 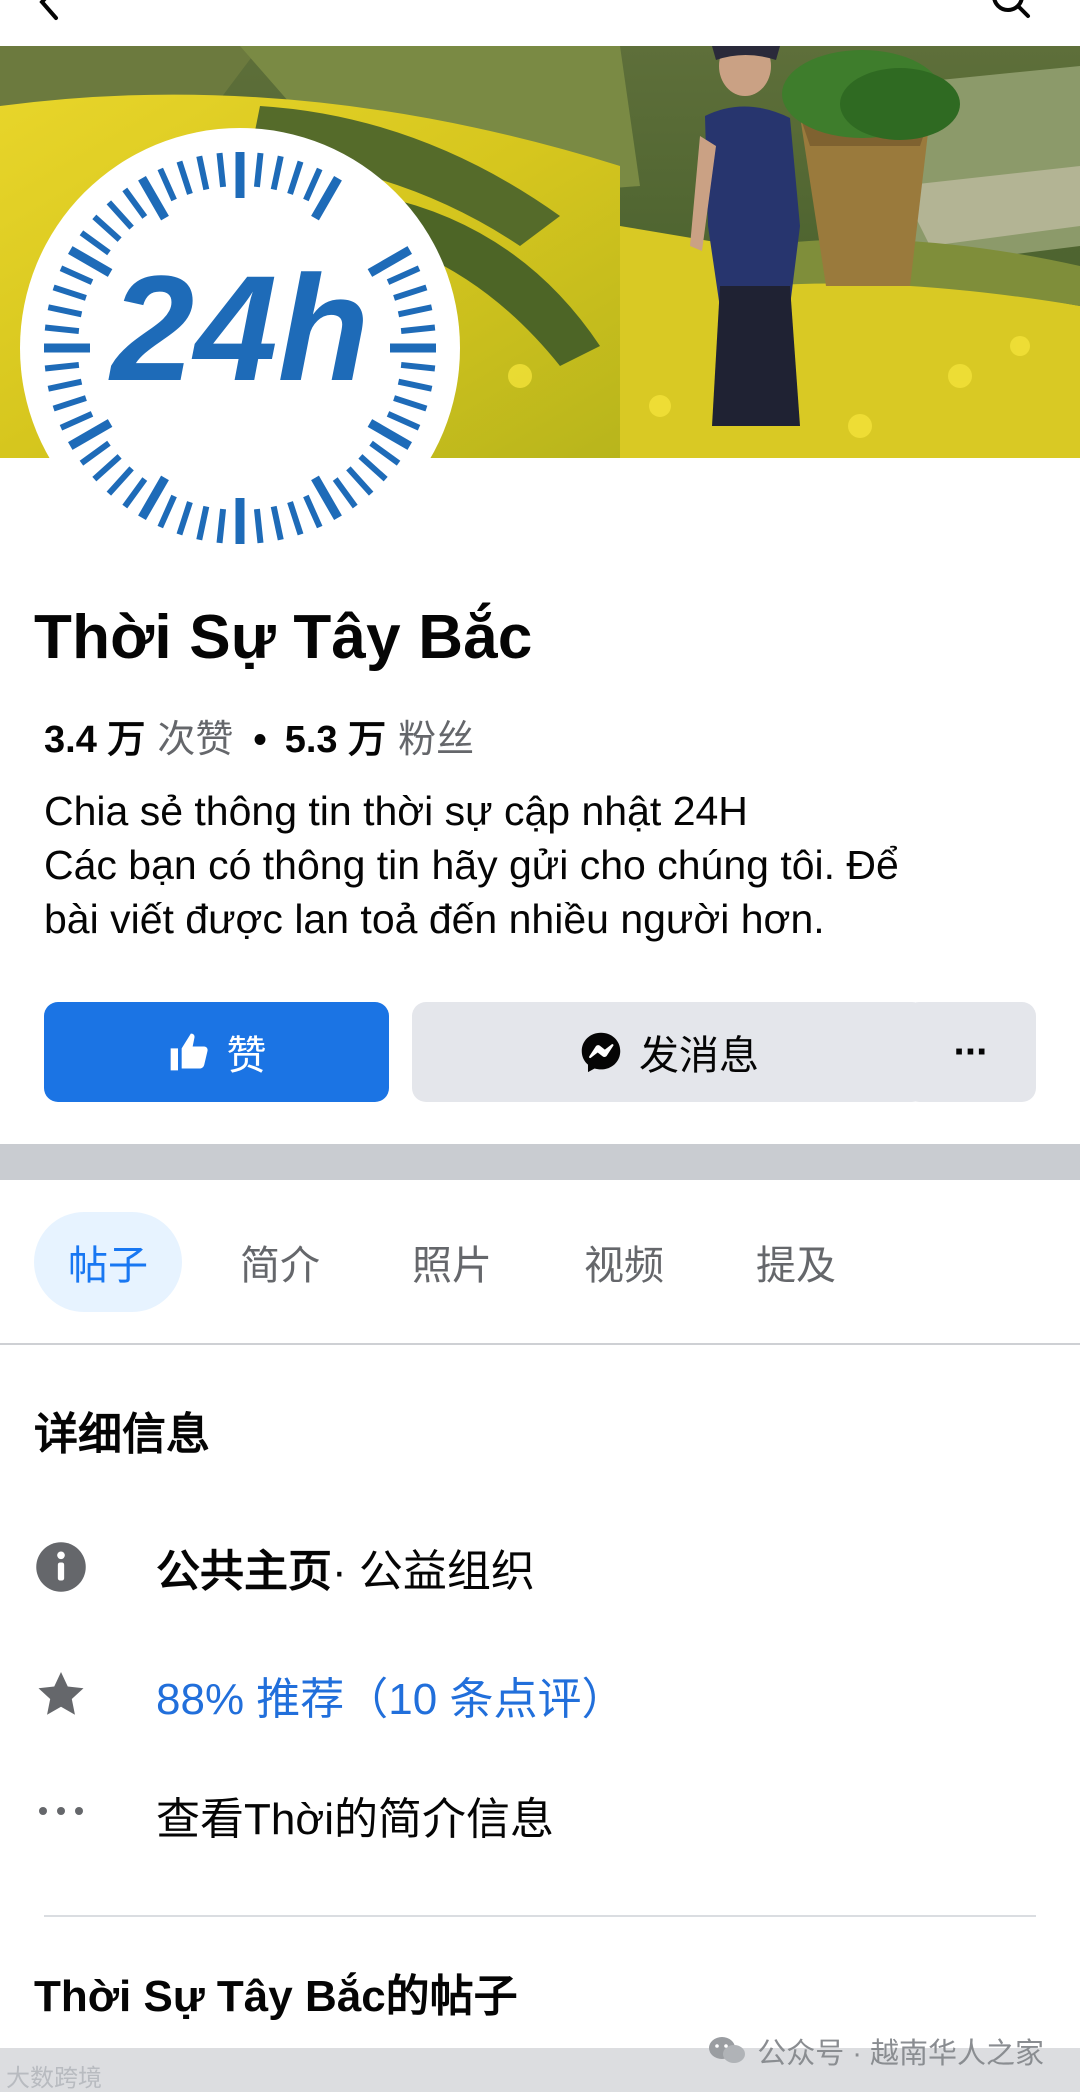 I want to click on tab-about: 简介, so click(x=280, y=1262).